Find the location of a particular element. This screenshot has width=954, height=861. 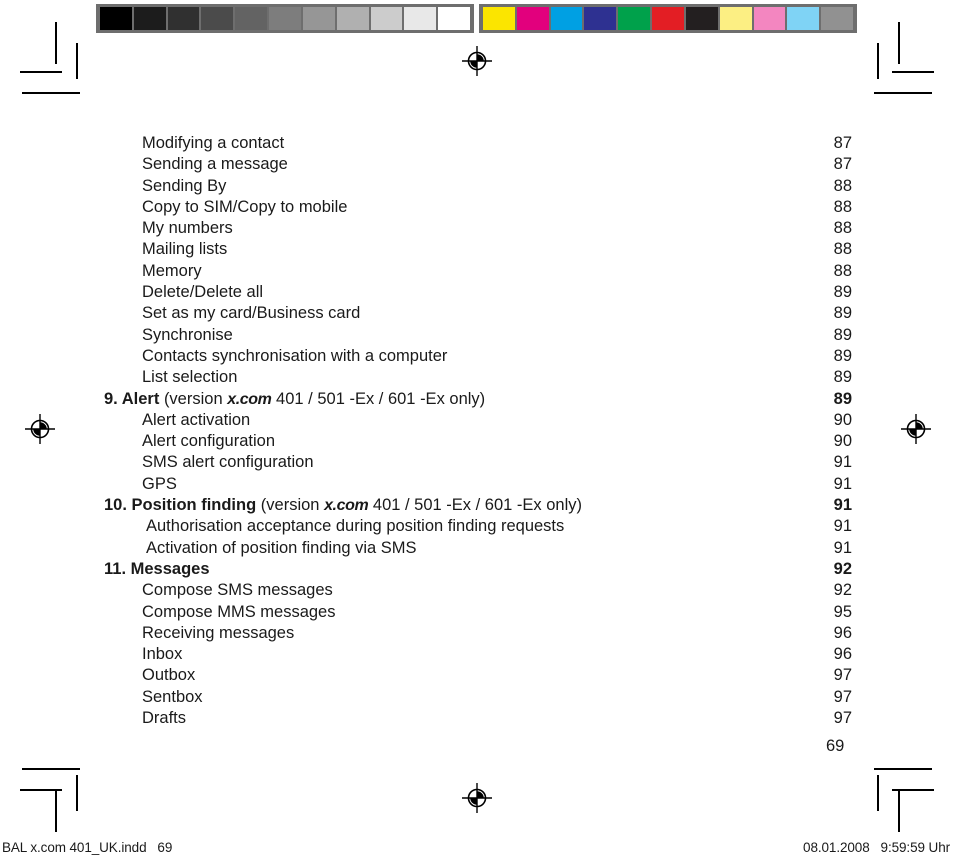

toc-entry-row: Receiving messages 96 is located at coordinates (478, 633).